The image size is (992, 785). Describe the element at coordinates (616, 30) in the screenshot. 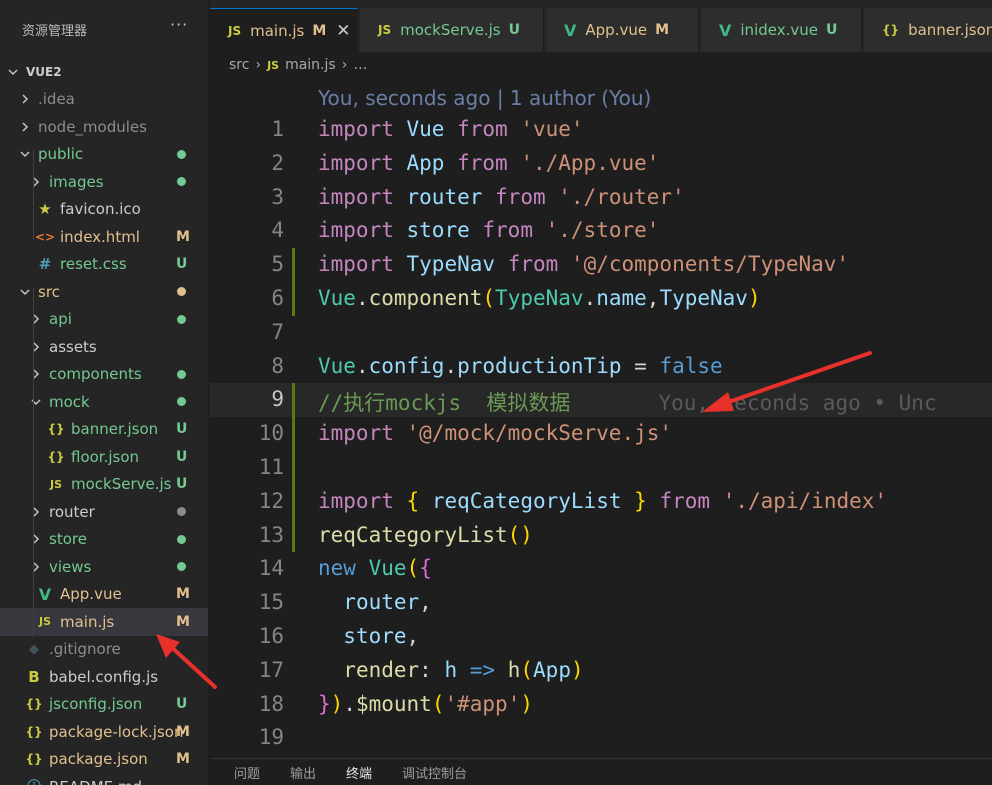

I see `tab-label: App.vue` at that location.